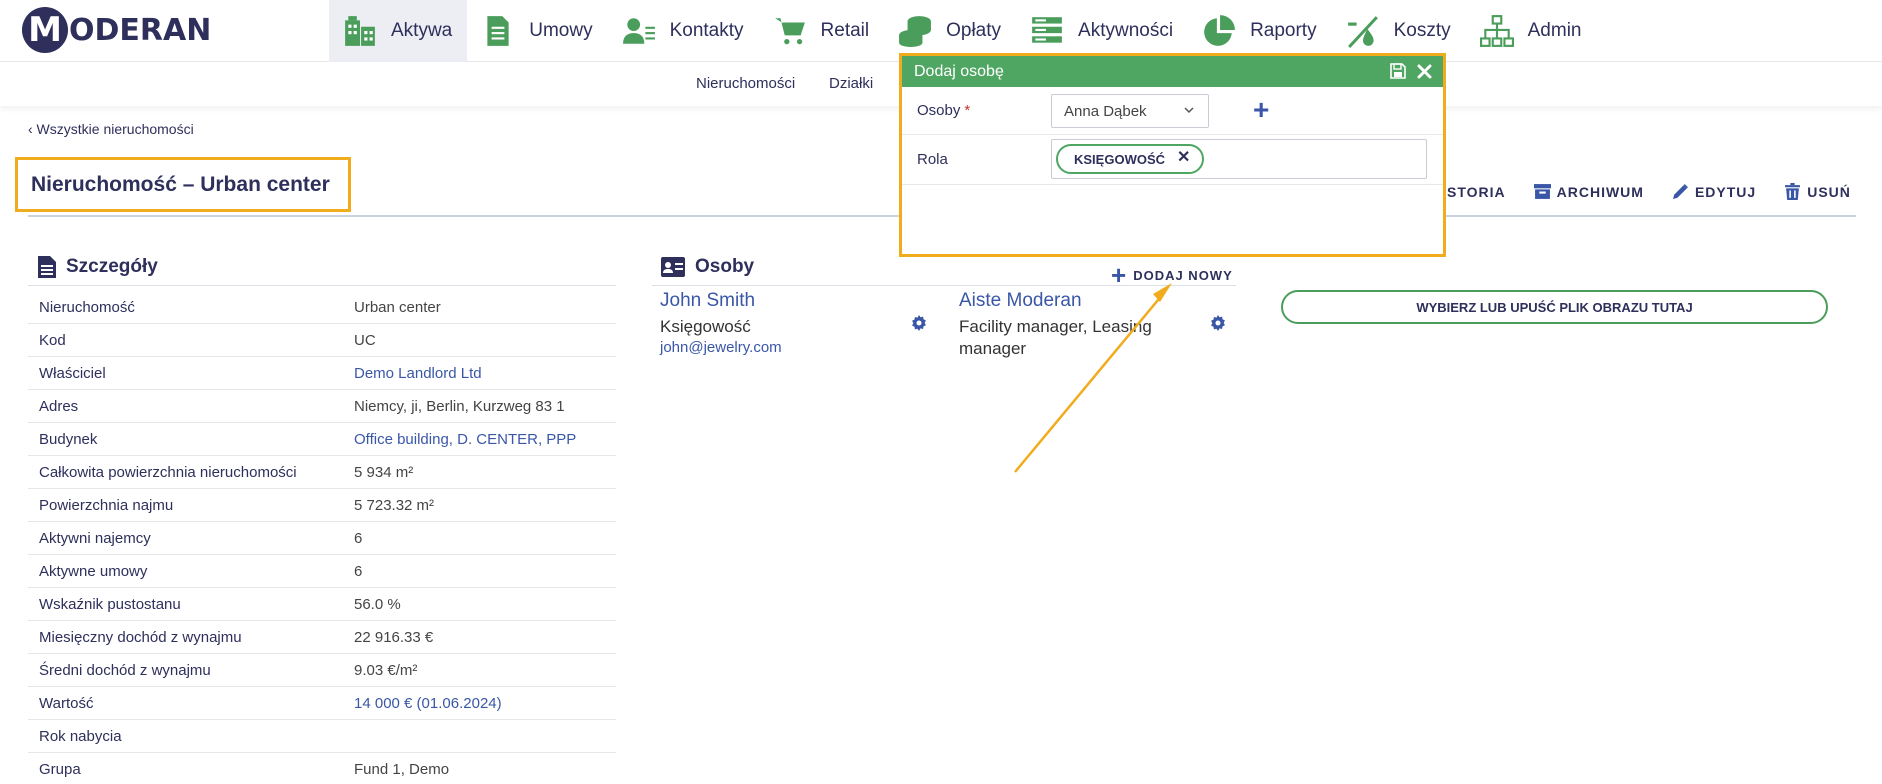 The height and width of the screenshot is (784, 1882). What do you see at coordinates (1105, 111) in the screenshot?
I see `person-select-value: Anna Dąbek` at bounding box center [1105, 111].